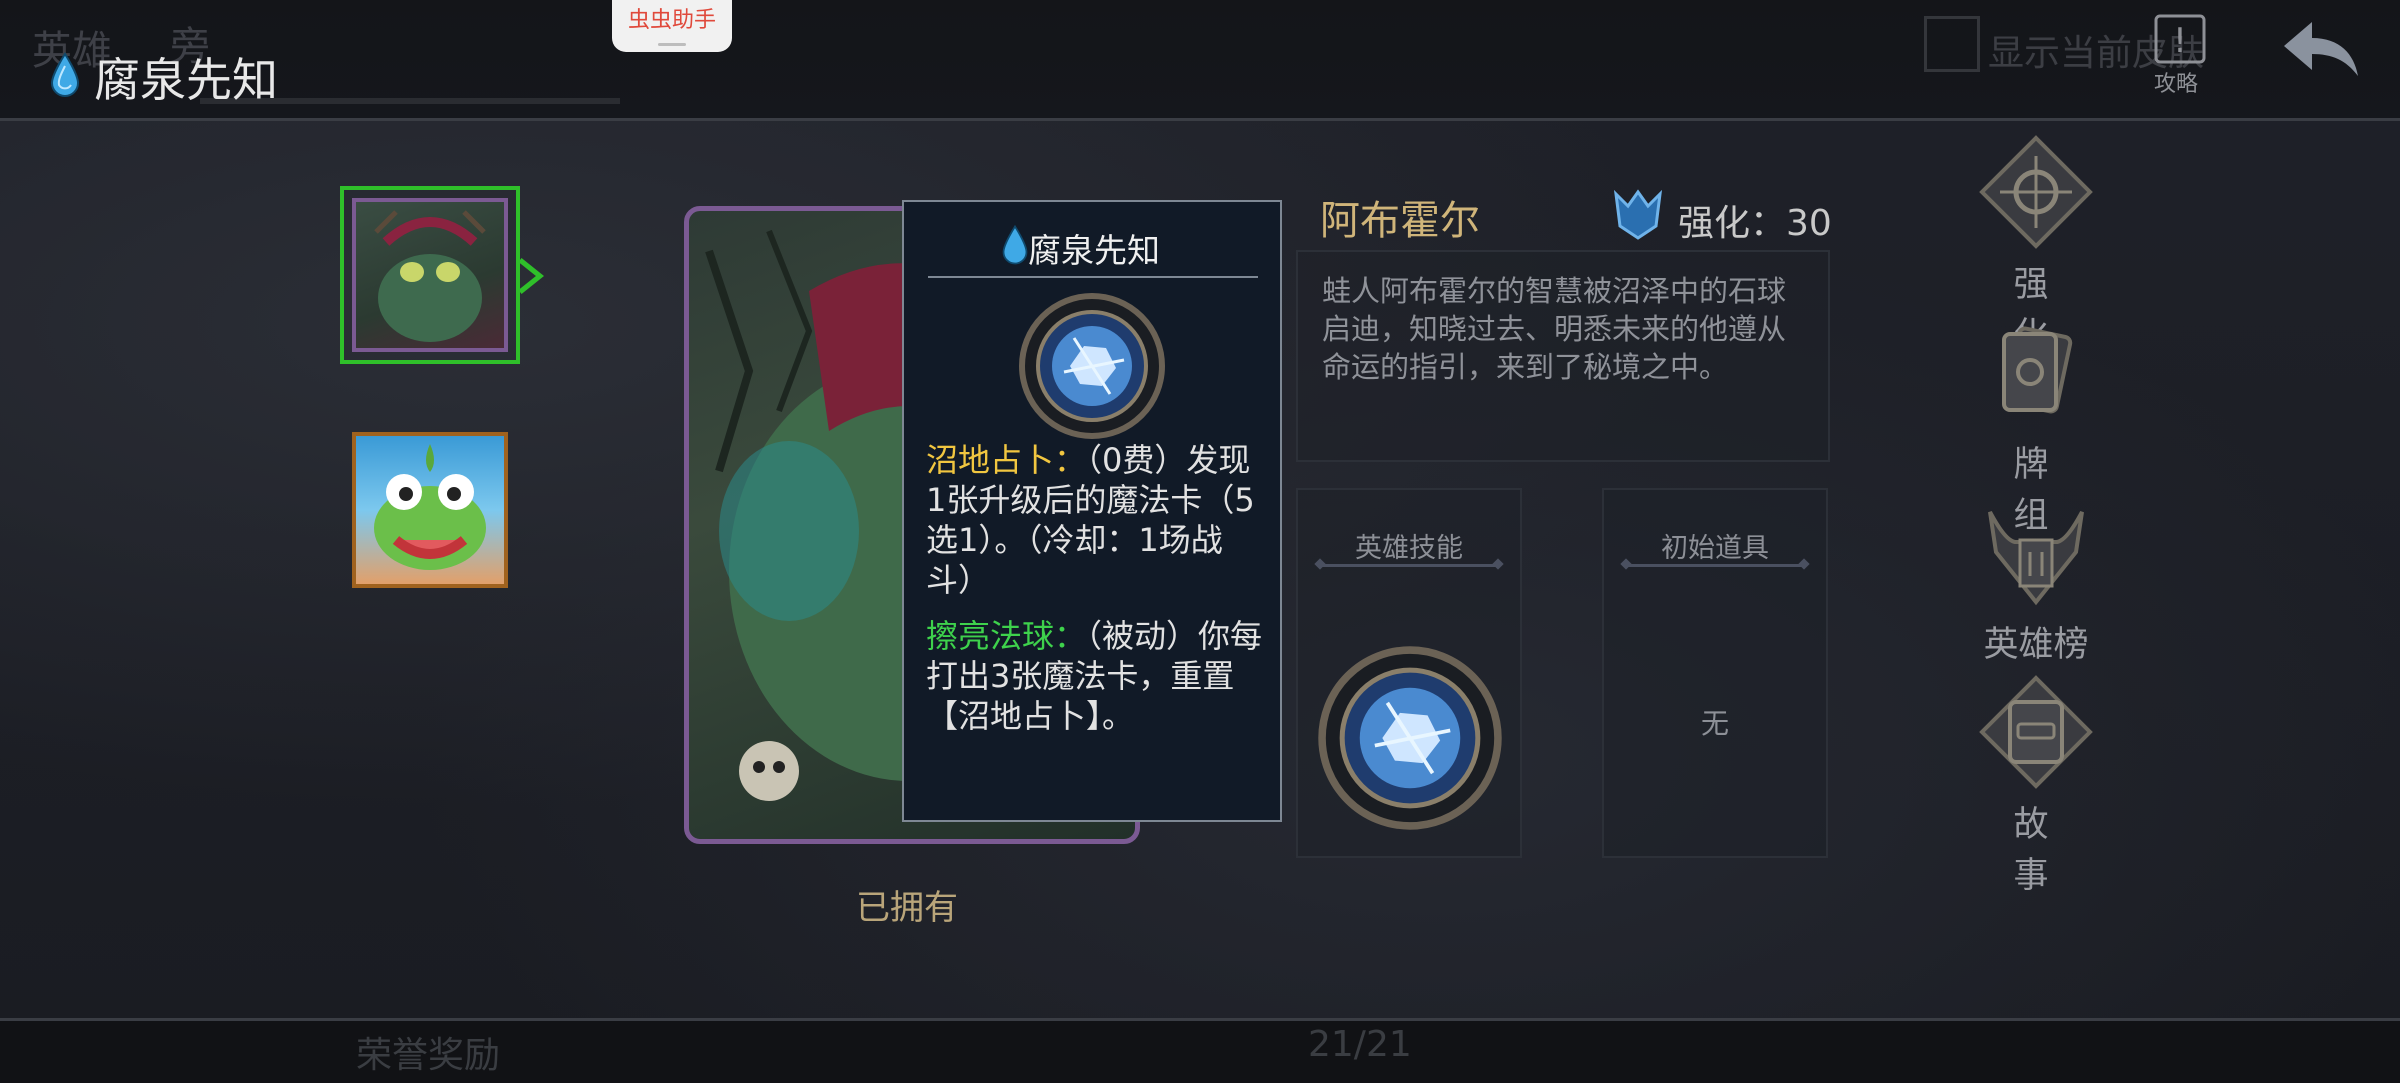 The width and height of the screenshot is (2400, 1083). What do you see at coordinates (186, 80) in the screenshot?
I see `page-title: 腐泉先知` at bounding box center [186, 80].